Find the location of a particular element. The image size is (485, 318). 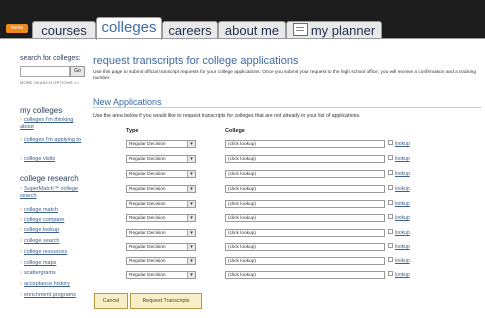

sidebar-link: college match is located at coordinates (41, 210).